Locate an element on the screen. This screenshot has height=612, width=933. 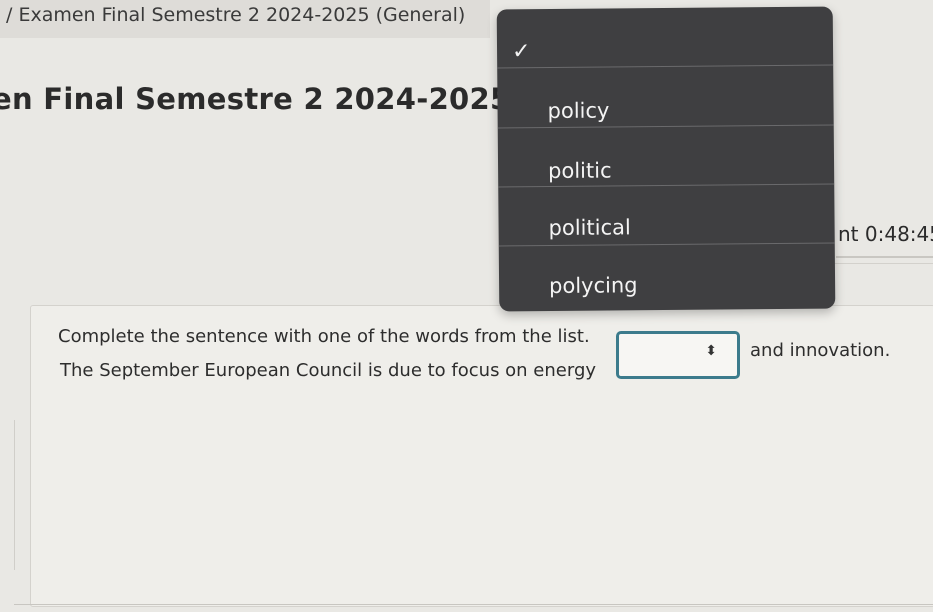
word-select: ⬍ is located at coordinates (678, 355).